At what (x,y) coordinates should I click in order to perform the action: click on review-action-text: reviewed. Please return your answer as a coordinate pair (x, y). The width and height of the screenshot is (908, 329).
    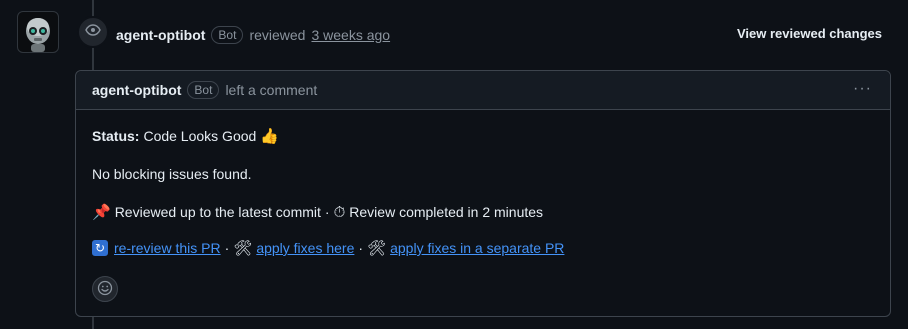
    Looking at the image, I should click on (277, 35).